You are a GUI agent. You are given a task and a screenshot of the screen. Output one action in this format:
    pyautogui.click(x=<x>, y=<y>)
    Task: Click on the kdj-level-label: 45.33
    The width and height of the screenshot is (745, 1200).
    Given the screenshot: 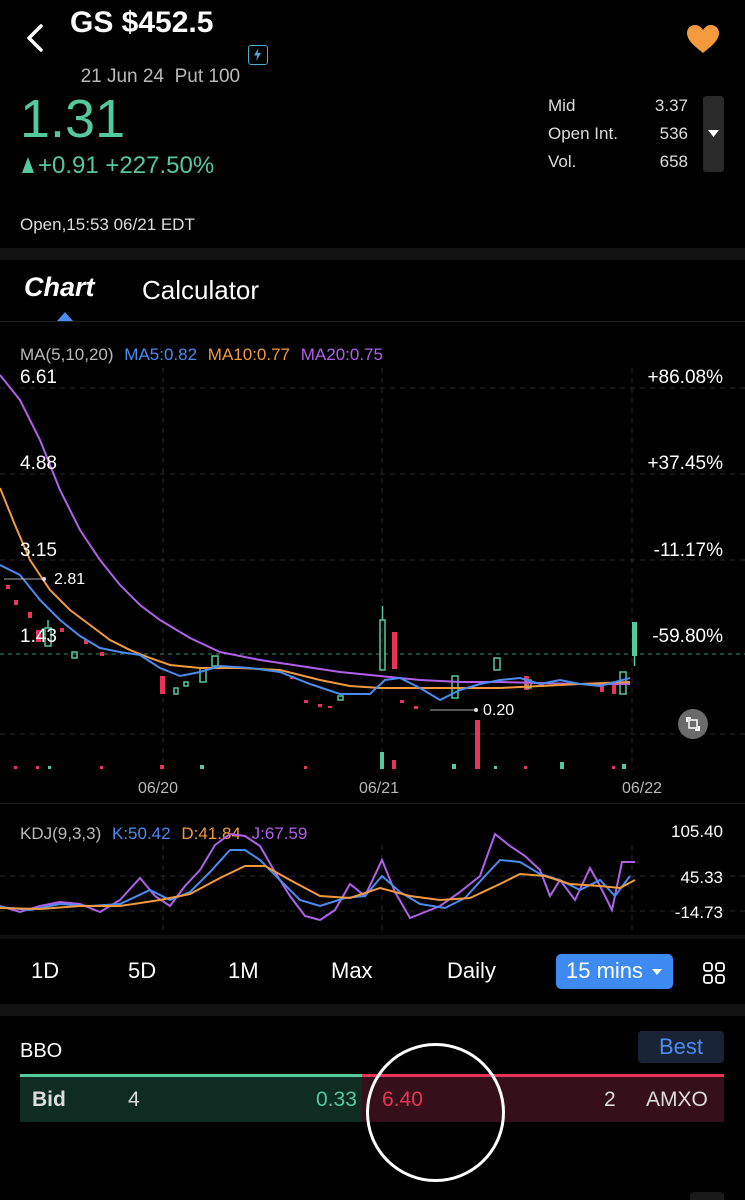 What is the action you would take?
    pyautogui.click(x=701, y=877)
    